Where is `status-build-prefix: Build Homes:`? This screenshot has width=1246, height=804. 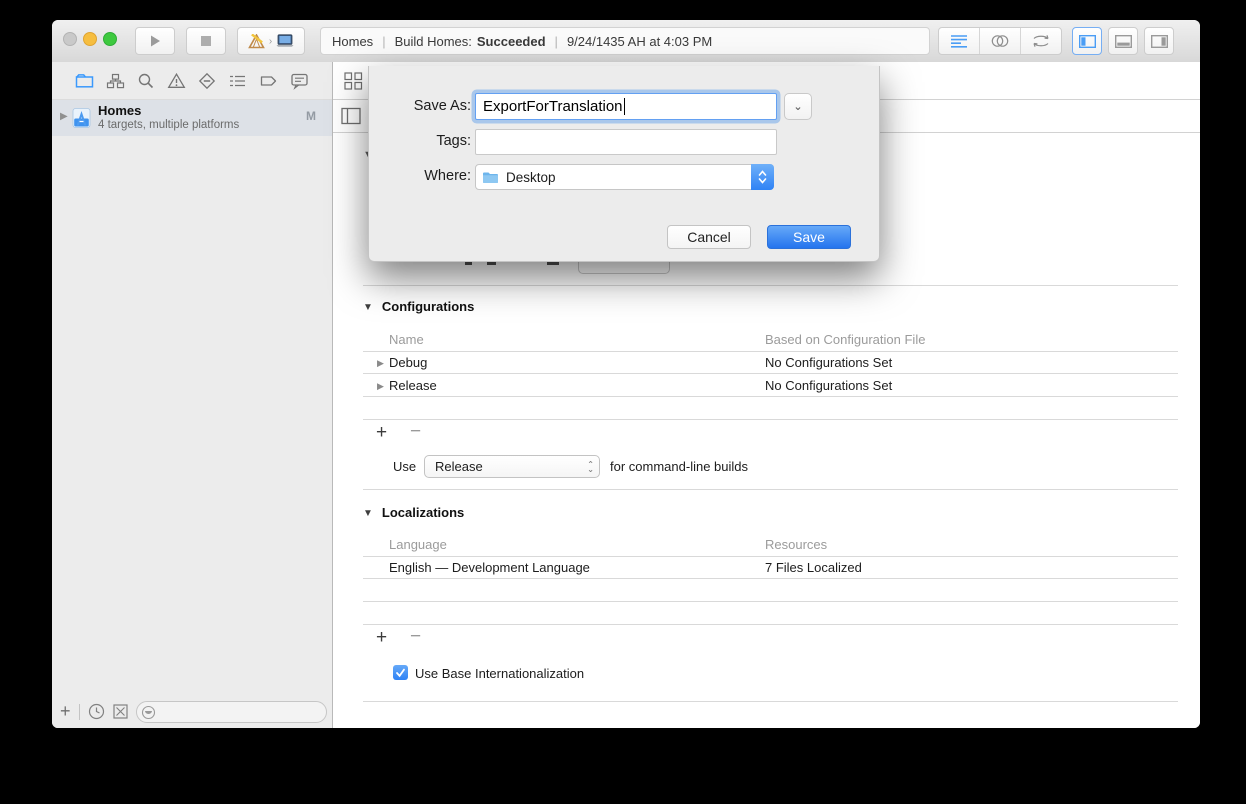
status-build-prefix: Build Homes: is located at coordinates (433, 41).